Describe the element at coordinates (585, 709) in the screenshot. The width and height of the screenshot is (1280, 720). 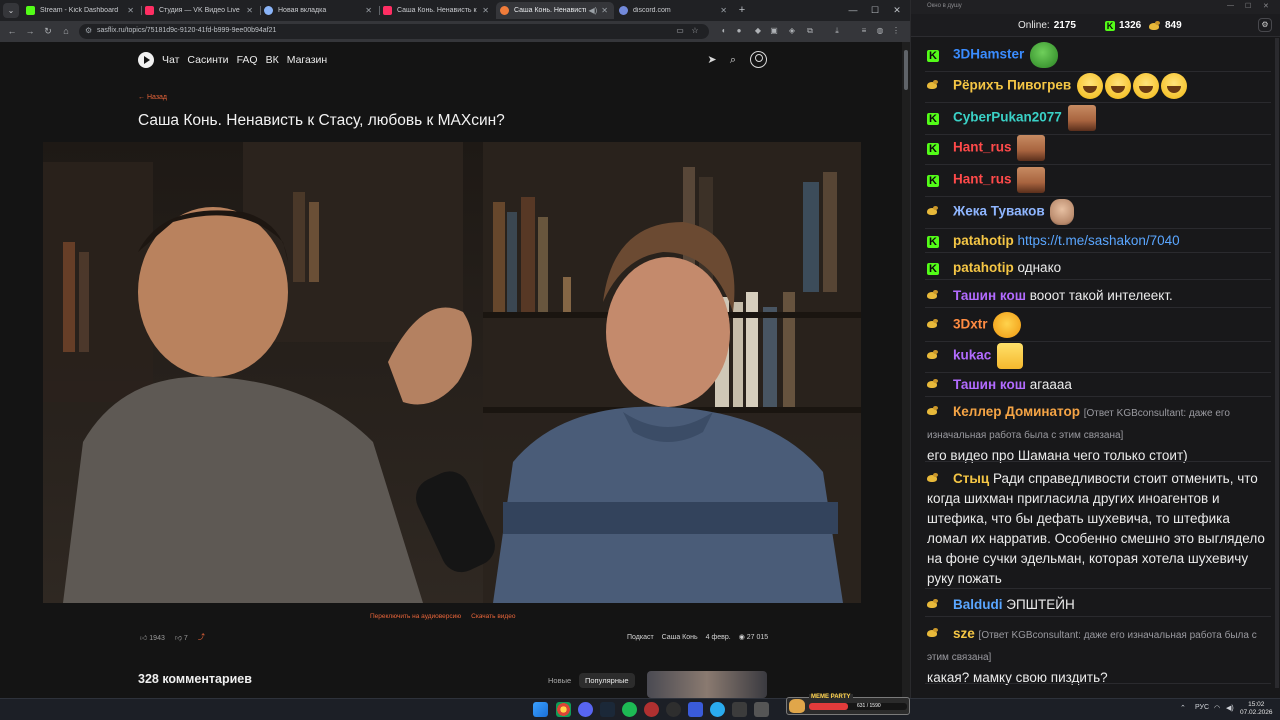
I see `discord-icon` at that location.